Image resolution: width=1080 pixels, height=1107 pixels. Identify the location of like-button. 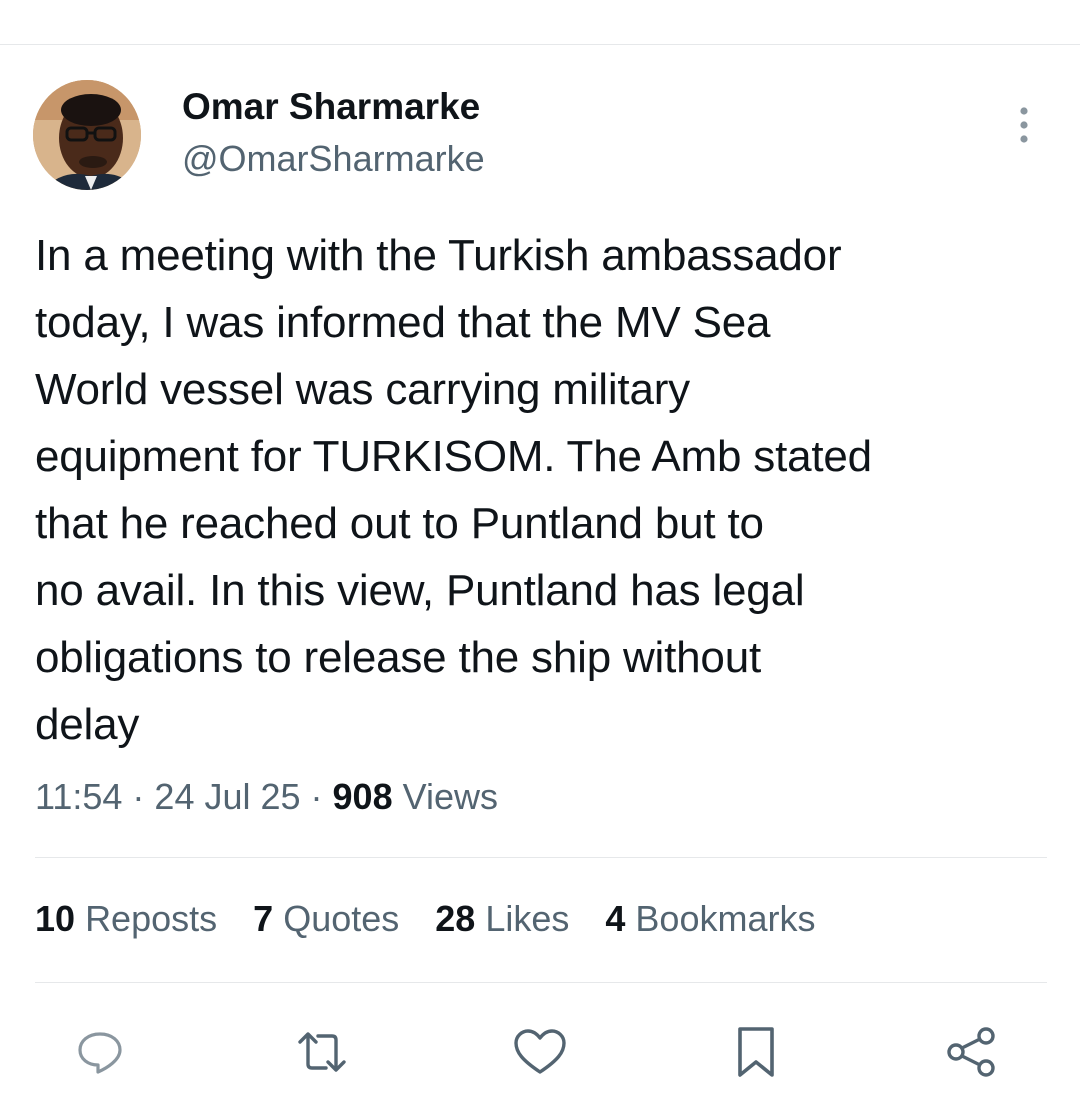
(540, 1052).